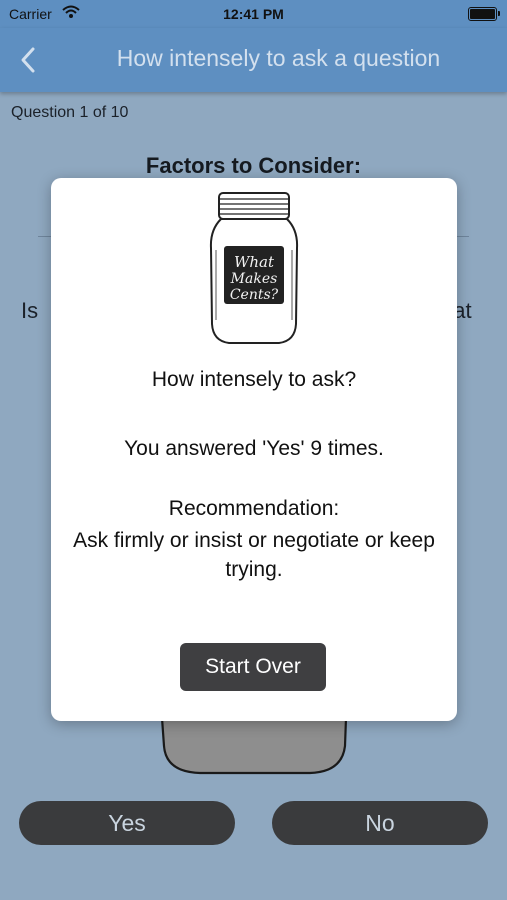  I want to click on start-over-button: Start Over, so click(253, 667).